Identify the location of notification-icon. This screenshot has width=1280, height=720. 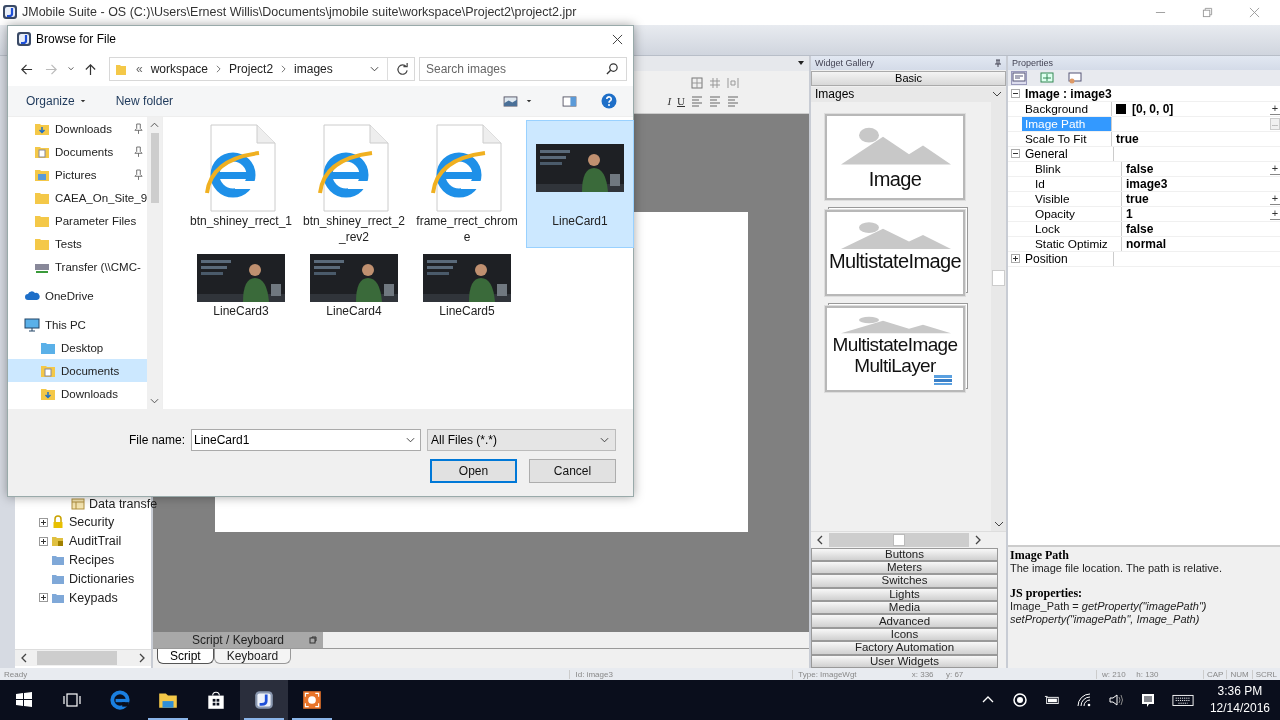
(1147, 700).